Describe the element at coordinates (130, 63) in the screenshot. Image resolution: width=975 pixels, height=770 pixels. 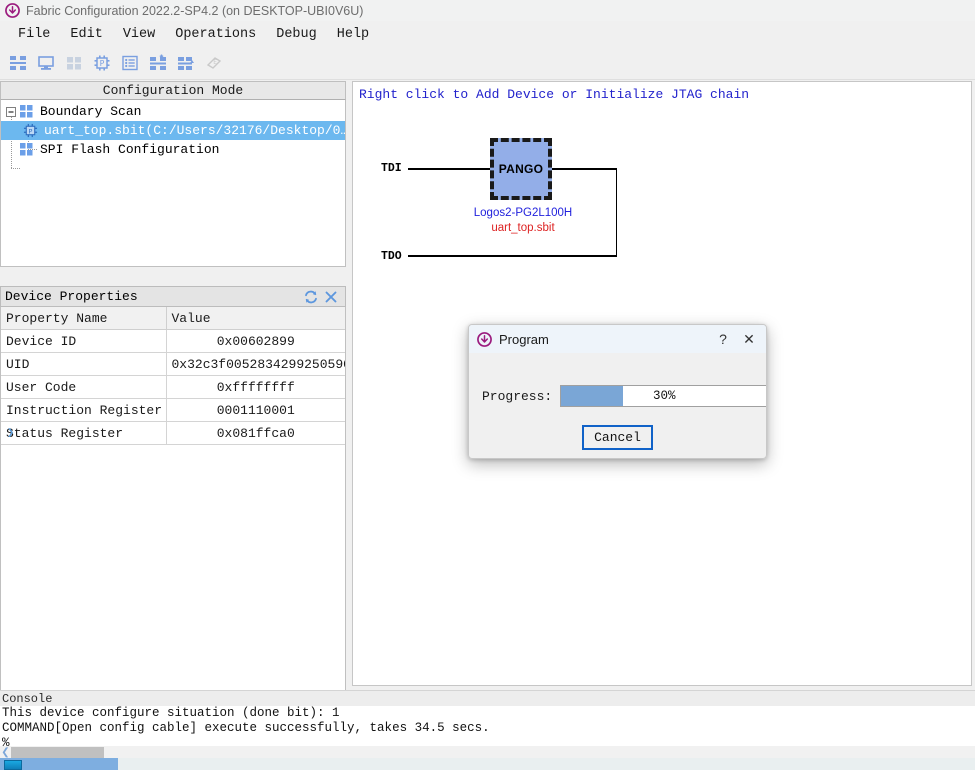
I see `list-detail-icon` at that location.